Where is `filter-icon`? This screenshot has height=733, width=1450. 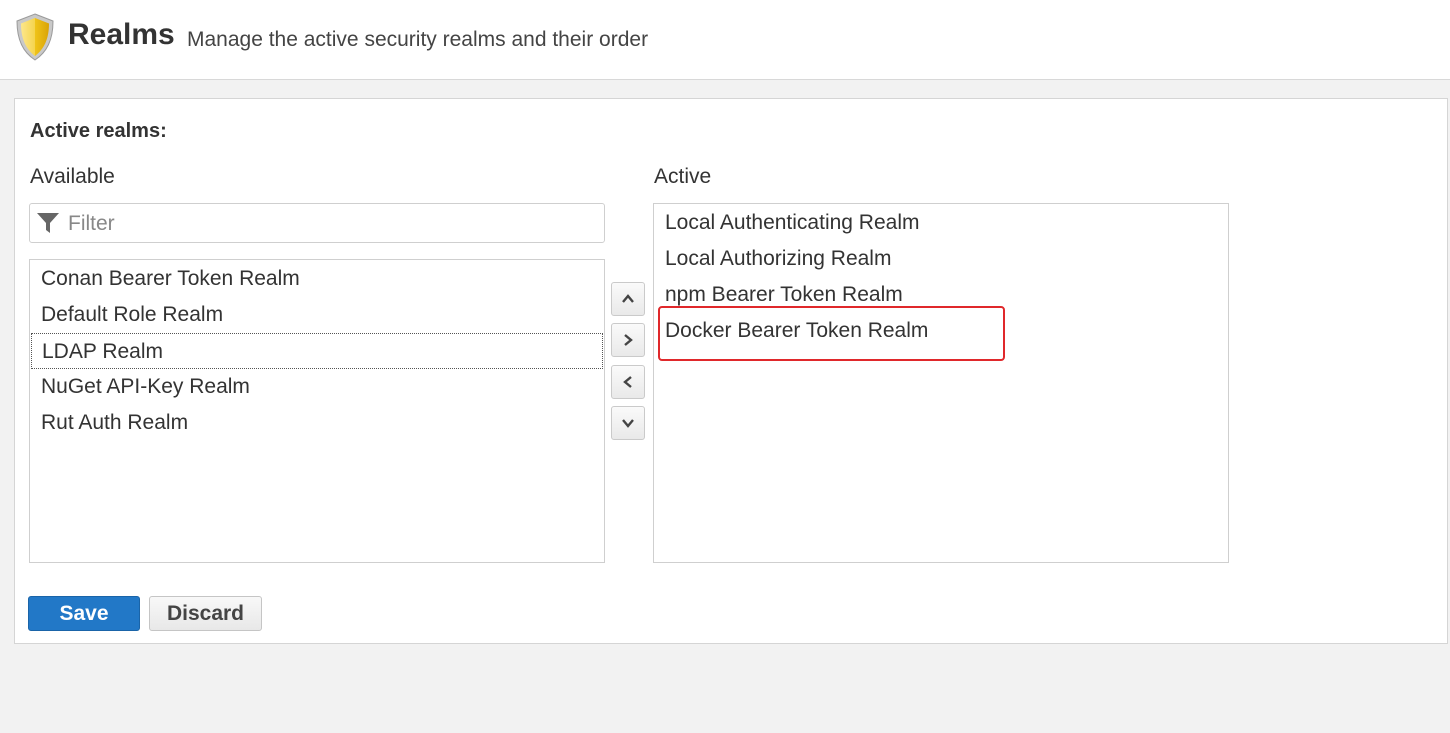 filter-icon is located at coordinates (48, 223).